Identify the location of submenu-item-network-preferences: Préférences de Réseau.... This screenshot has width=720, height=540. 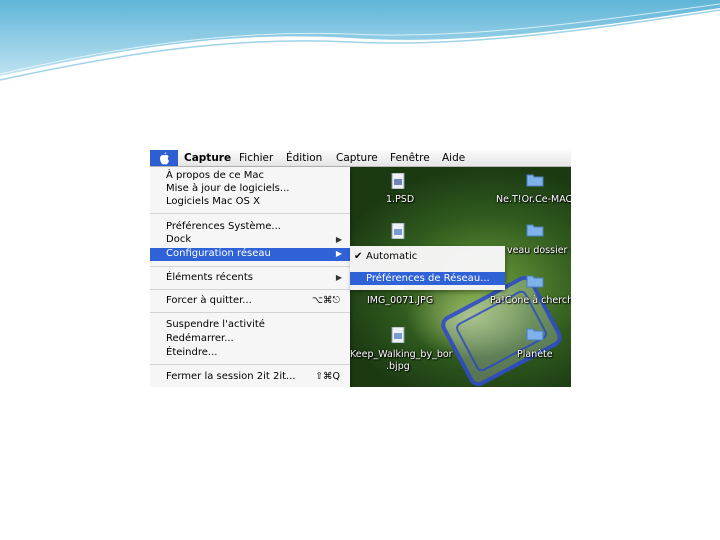
(427, 278).